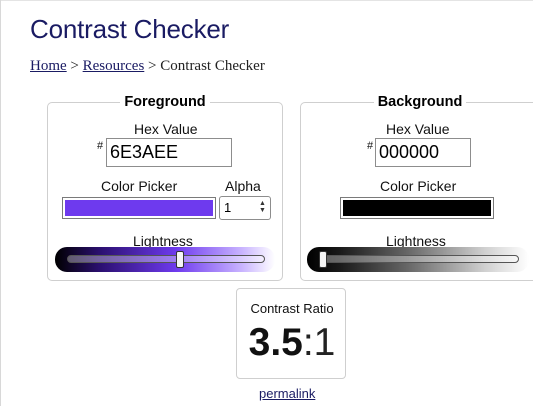 This screenshot has width=533, height=406. I want to click on bg-hex-label: Hex Value, so click(418, 129).